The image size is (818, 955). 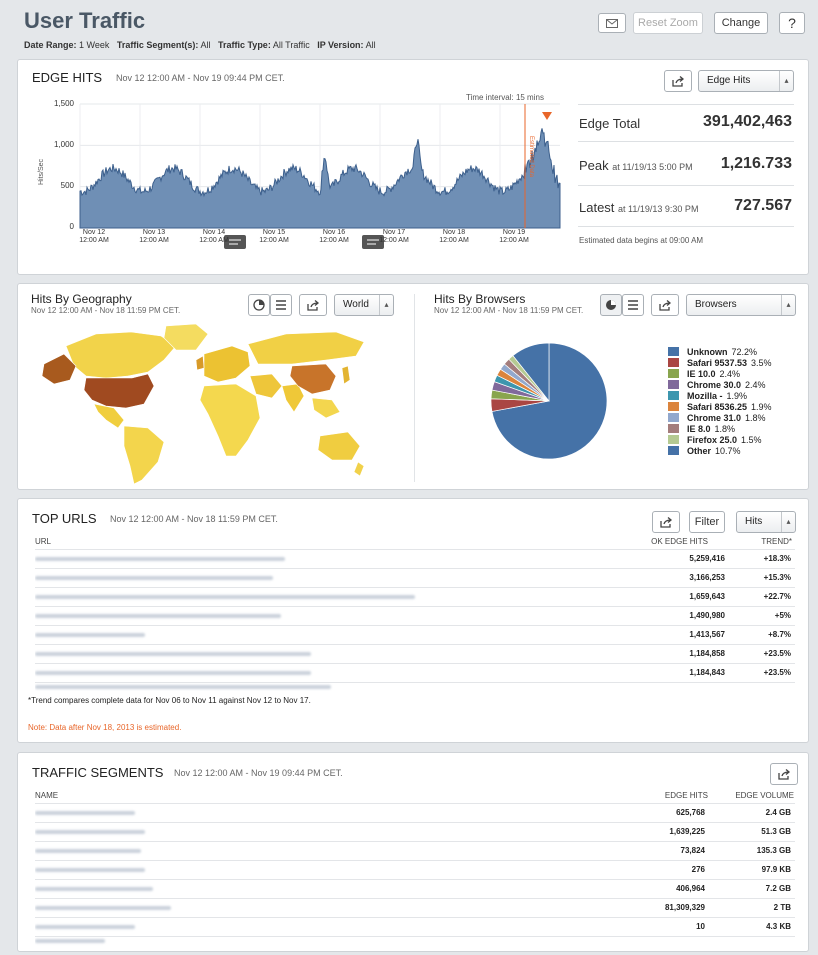 I want to click on table-row: 1,490,980 +5%, so click(x=415, y=615).